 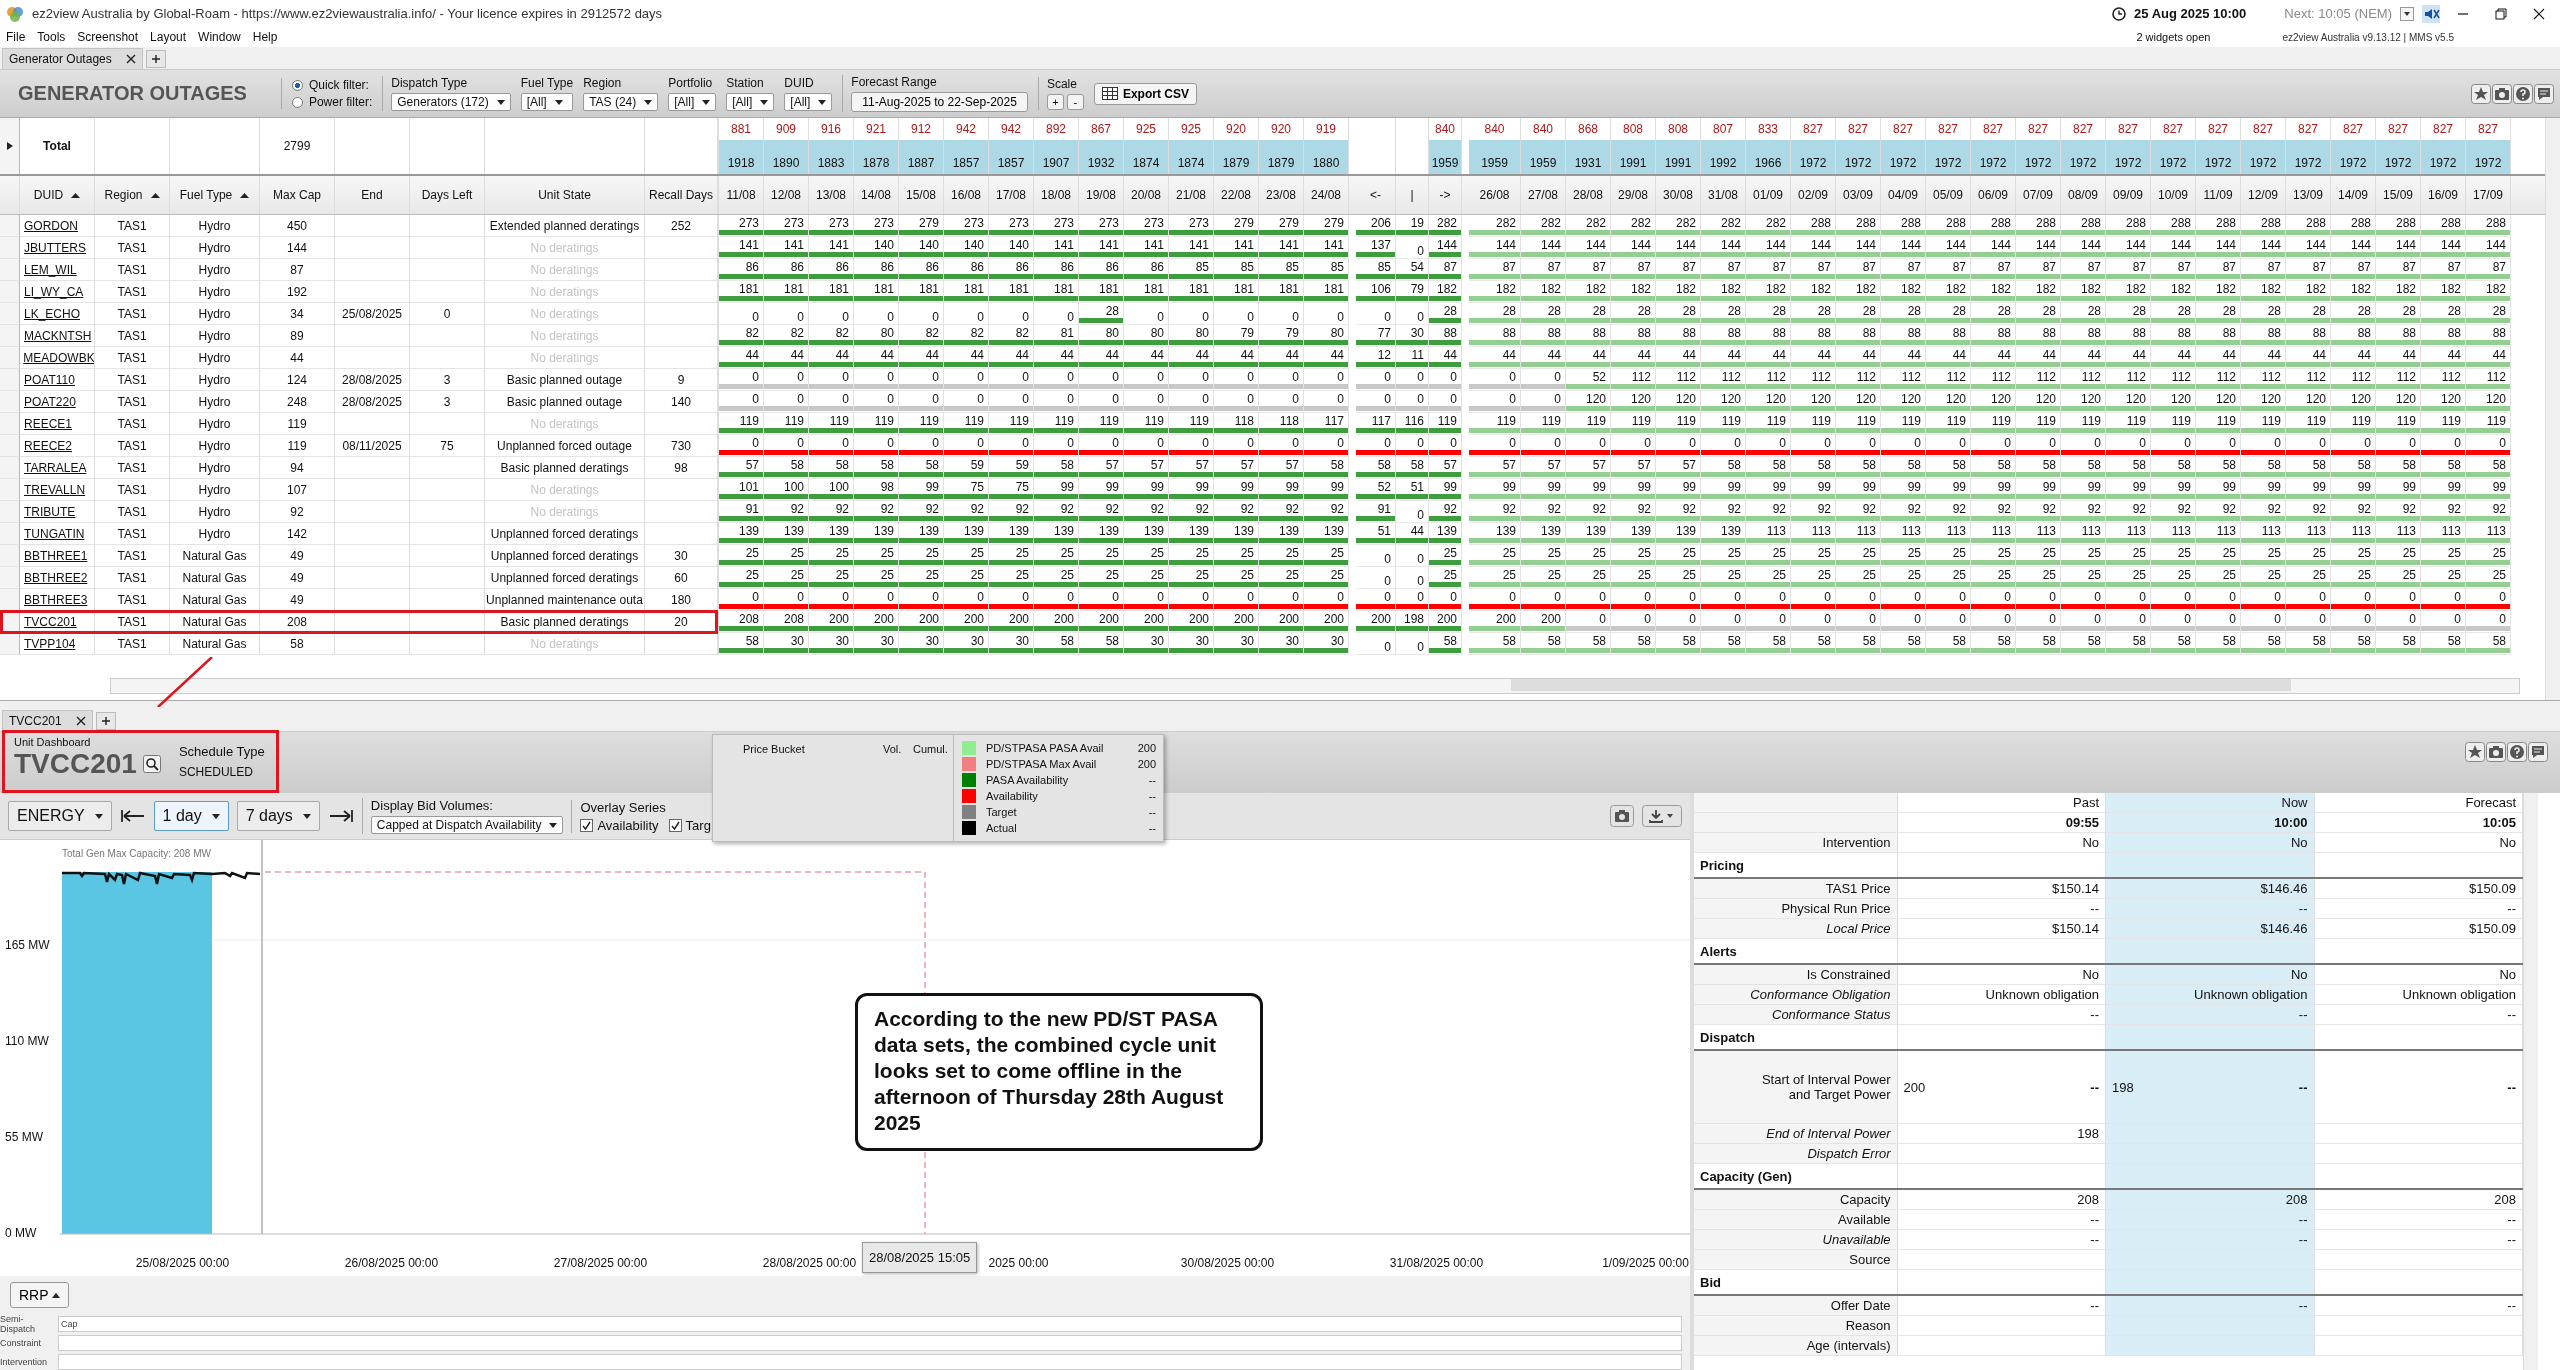 I want to click on column-header: 13/08, so click(x=831, y=195).